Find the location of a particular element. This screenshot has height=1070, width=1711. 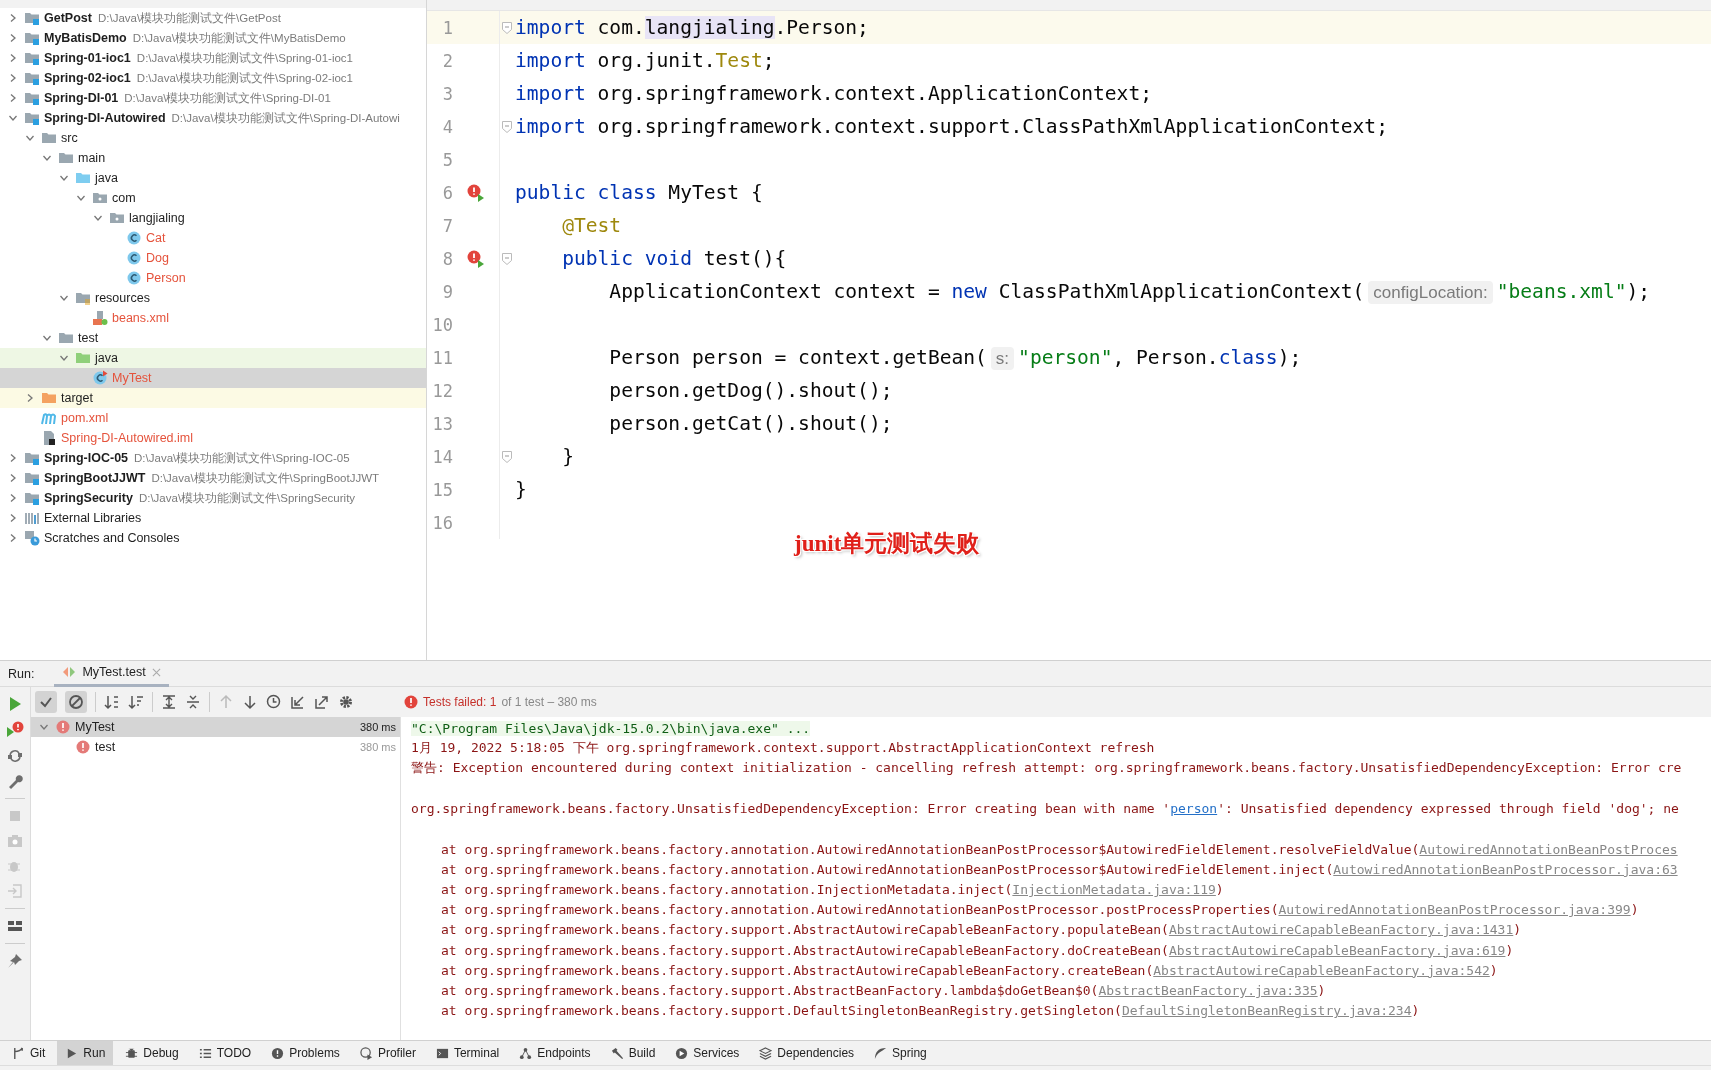

tool-window-button: Spring is located at coordinates (900, 1053).